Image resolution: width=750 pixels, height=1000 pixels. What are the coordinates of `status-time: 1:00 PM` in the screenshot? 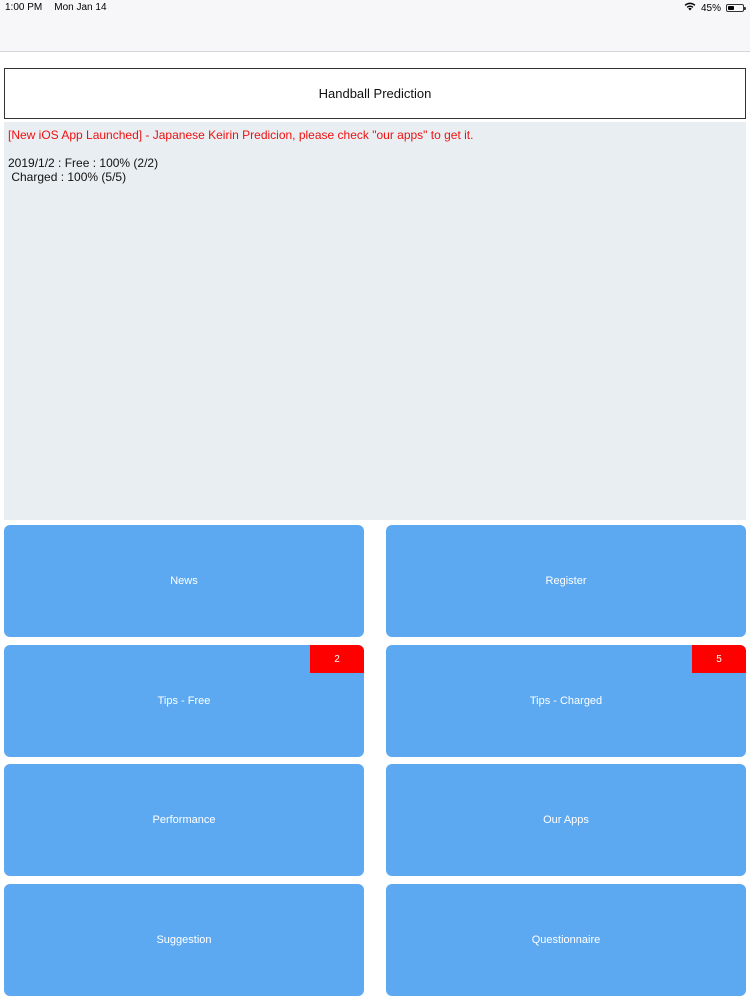 It's located at (24, 7).